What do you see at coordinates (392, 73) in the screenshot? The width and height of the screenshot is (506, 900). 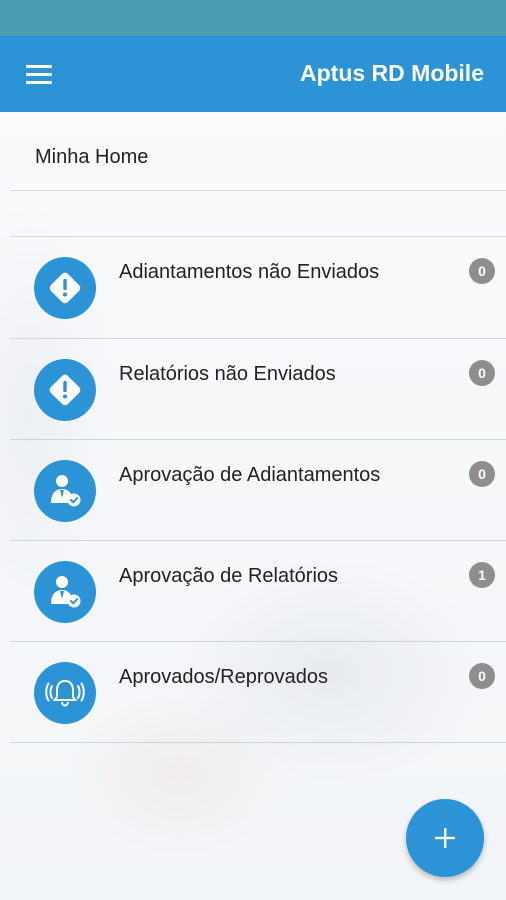 I see `app-title: Aptus RD Mobile` at bounding box center [392, 73].